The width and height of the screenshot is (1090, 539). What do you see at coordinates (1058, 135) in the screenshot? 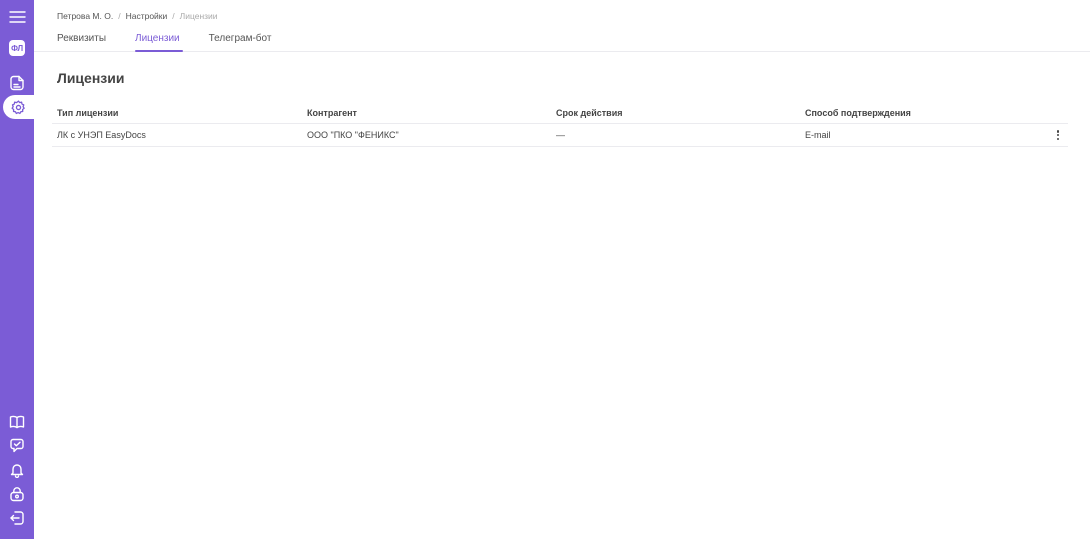
I see `row-more-icon` at bounding box center [1058, 135].